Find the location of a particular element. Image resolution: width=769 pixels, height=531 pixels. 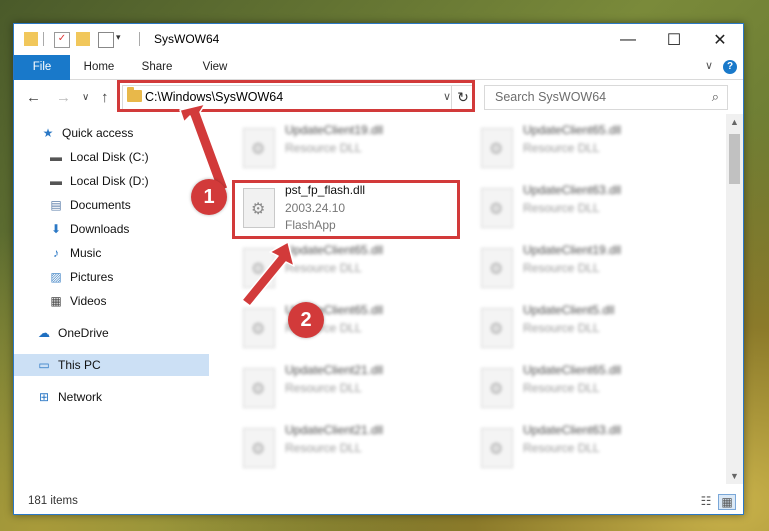

title-bar: ✓ ▾ SysWOW64 — ☐ ✕ is located at coordinates (378, 39).